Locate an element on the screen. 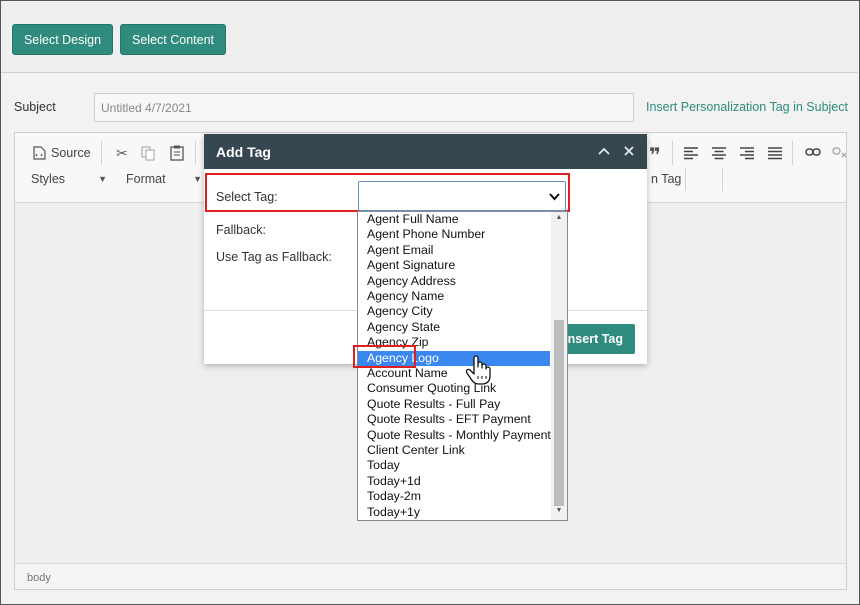 The width and height of the screenshot is (860, 605). source-icon is located at coordinates (39, 153).